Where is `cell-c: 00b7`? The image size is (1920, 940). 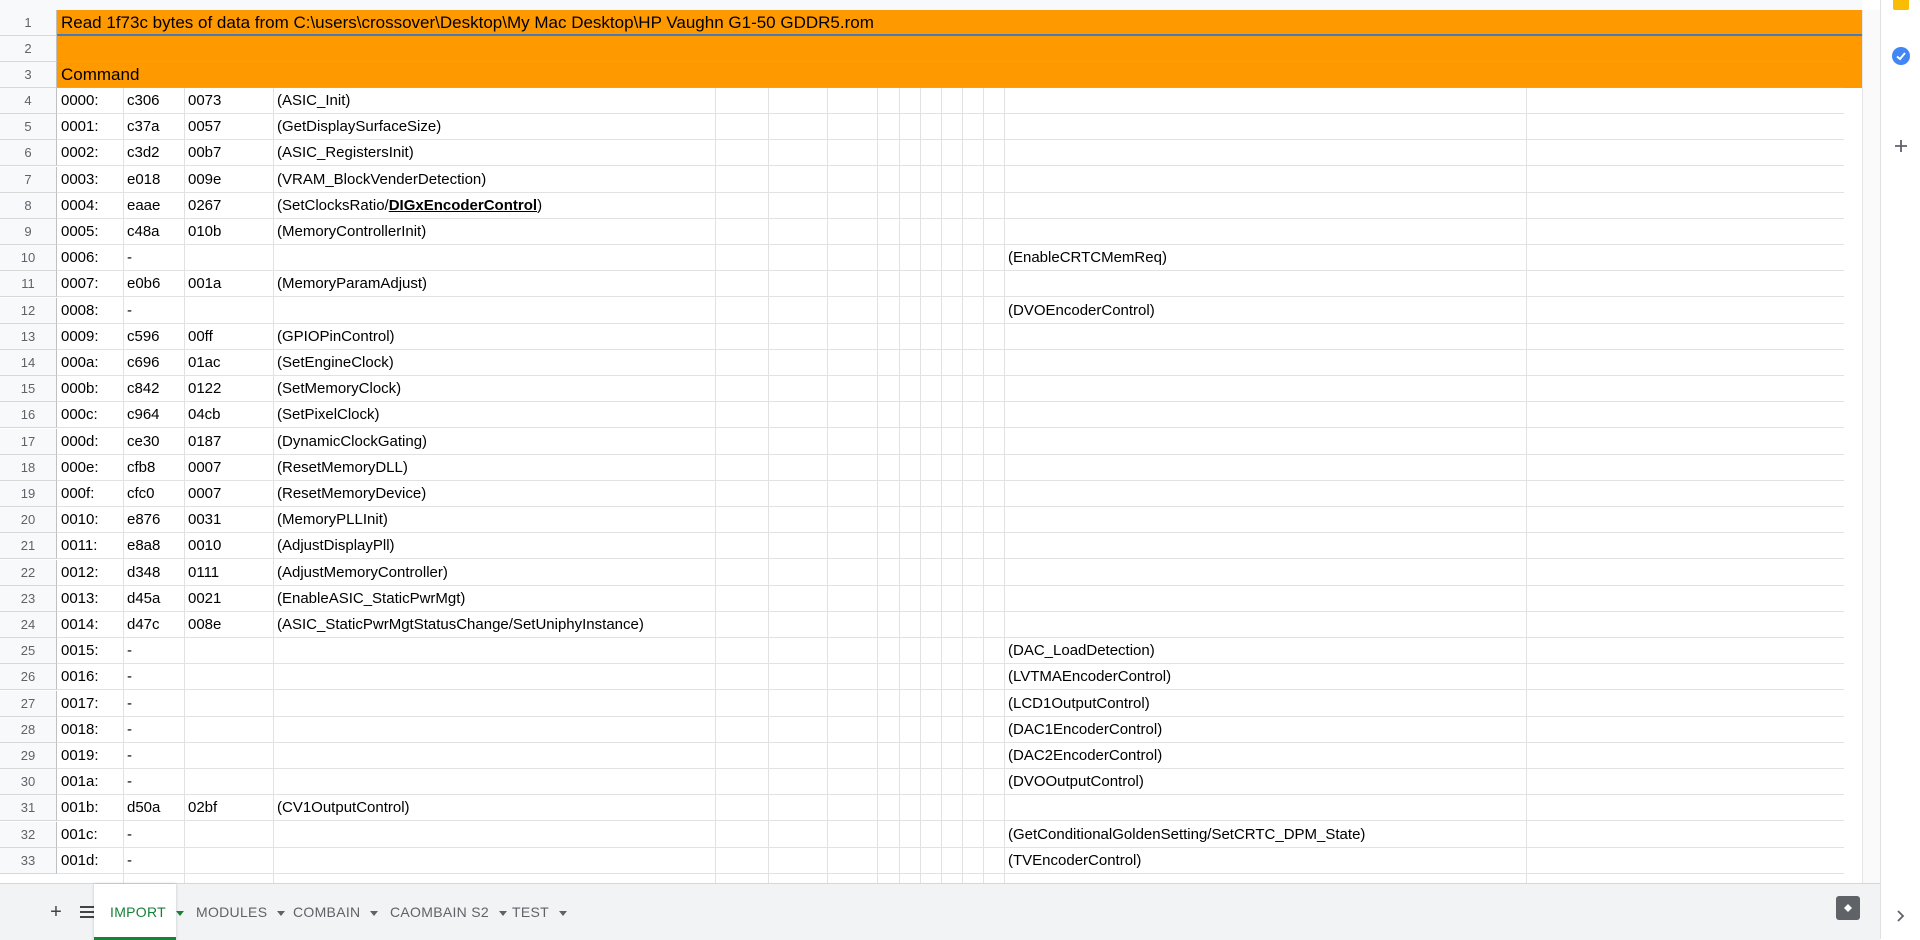
cell-c: 00b7 is located at coordinates (202, 153).